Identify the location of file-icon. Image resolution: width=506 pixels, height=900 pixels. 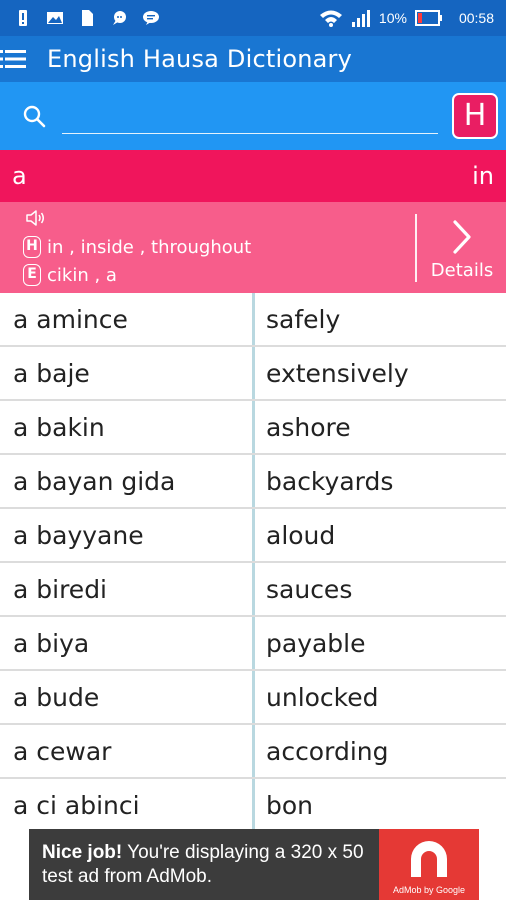
(87, 18).